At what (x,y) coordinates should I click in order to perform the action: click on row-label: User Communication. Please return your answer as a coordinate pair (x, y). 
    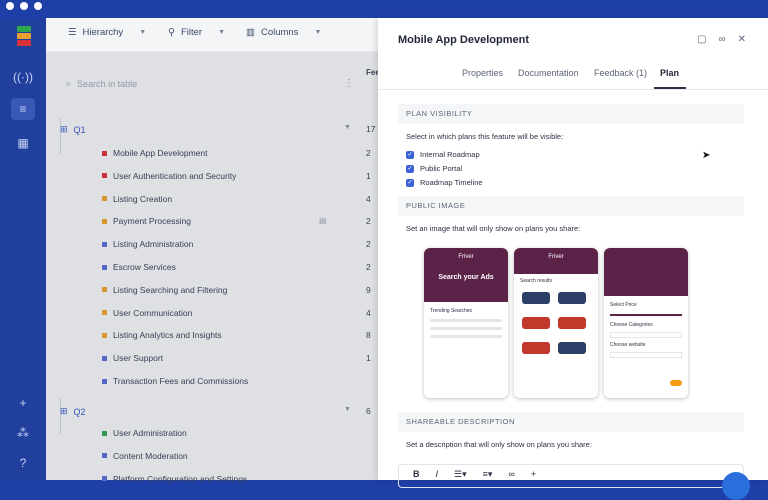
    Looking at the image, I should click on (153, 312).